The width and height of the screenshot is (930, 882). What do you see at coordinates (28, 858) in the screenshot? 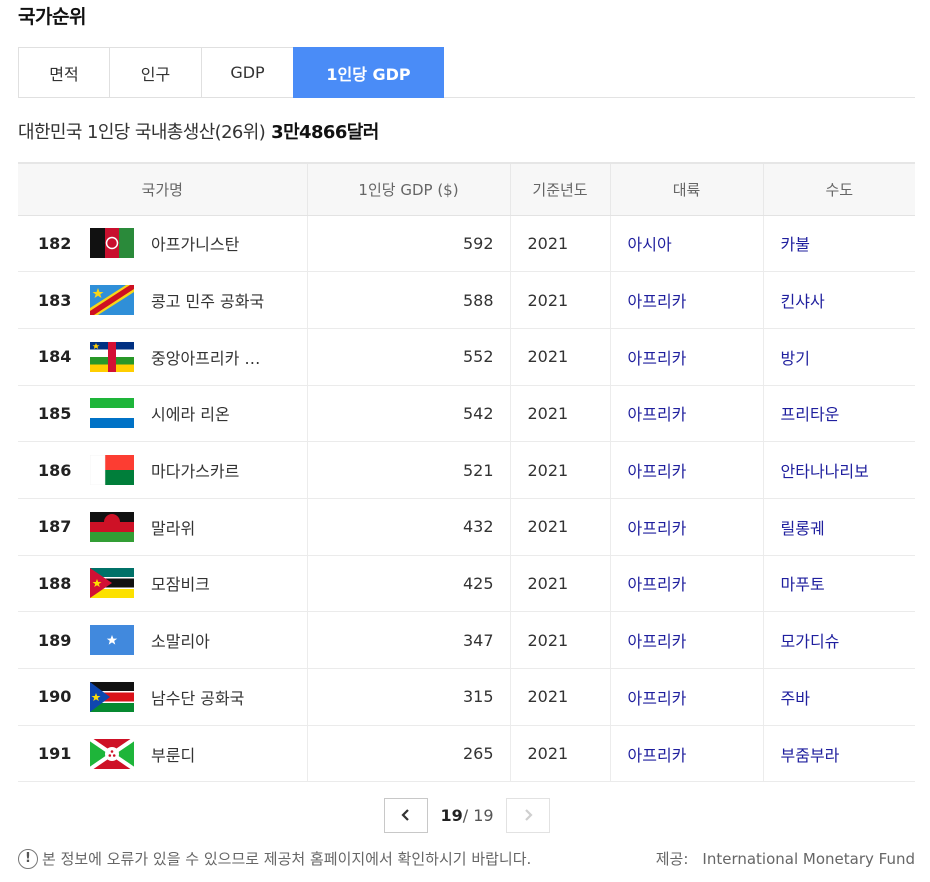
I see `exclamation-icon: !` at bounding box center [28, 858].